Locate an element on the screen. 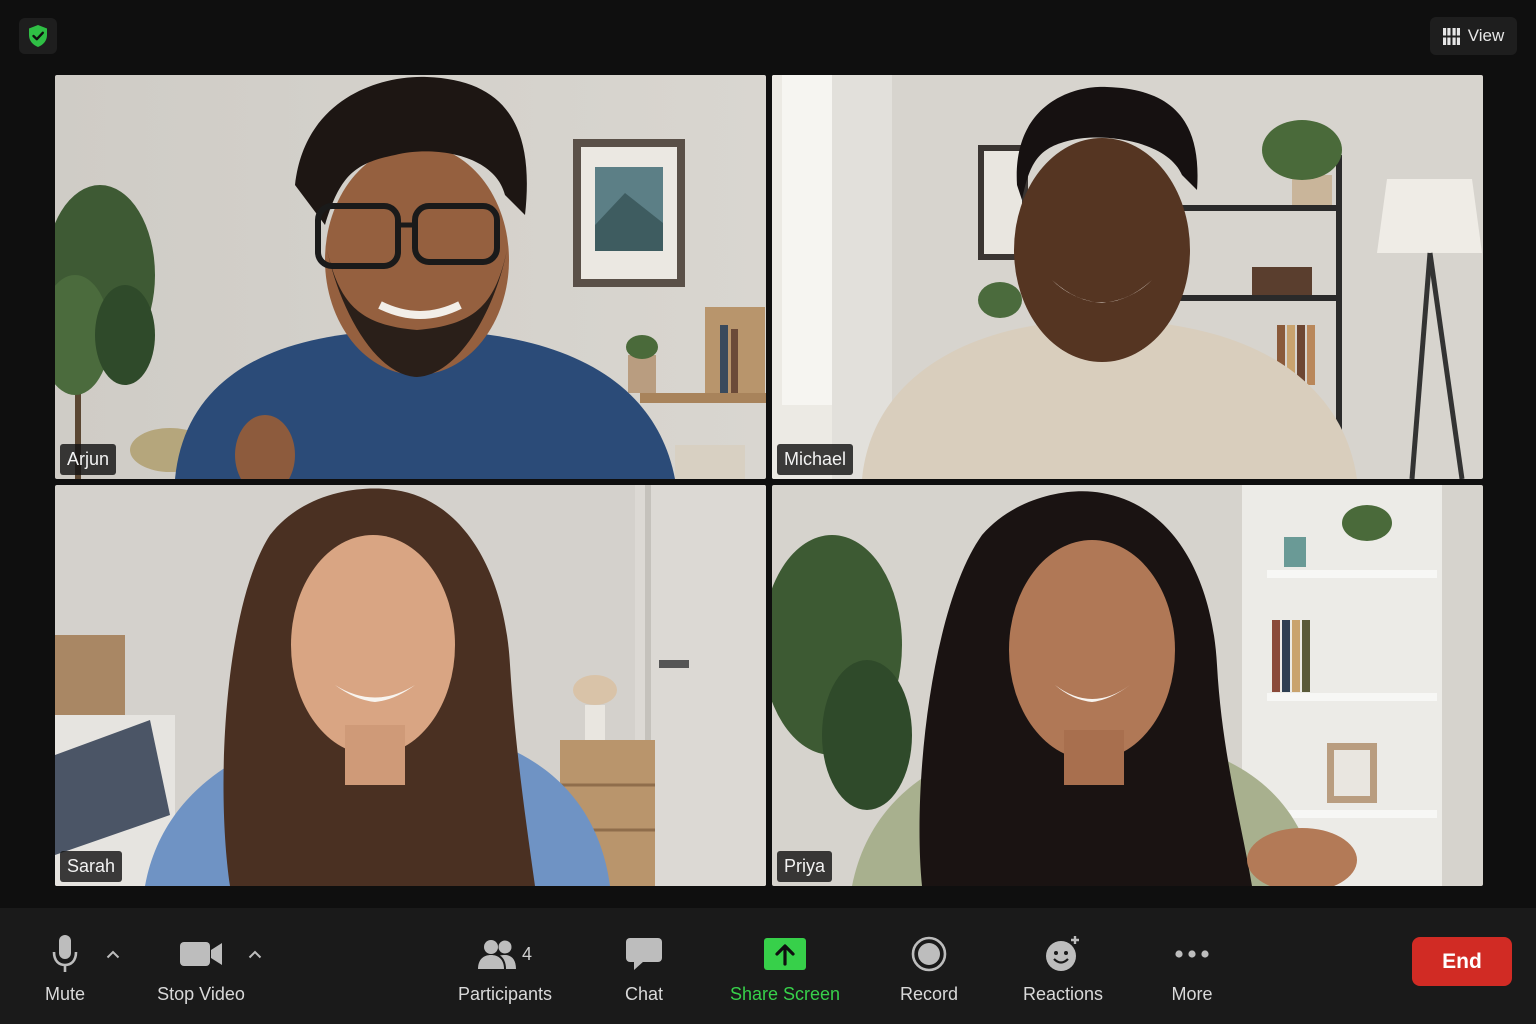  stop-video-label: Stop Video is located at coordinates (201, 994).